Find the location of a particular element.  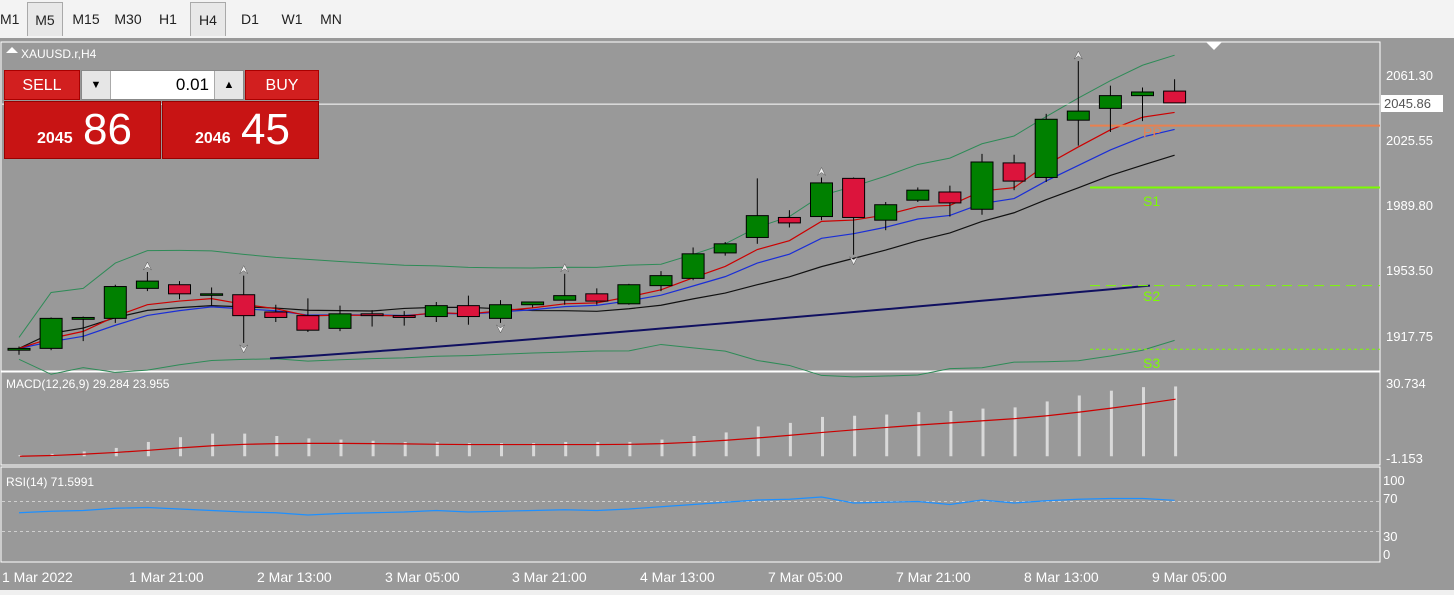

lot-size-field: ▼ 0.01 ▲ is located at coordinates (162, 85).